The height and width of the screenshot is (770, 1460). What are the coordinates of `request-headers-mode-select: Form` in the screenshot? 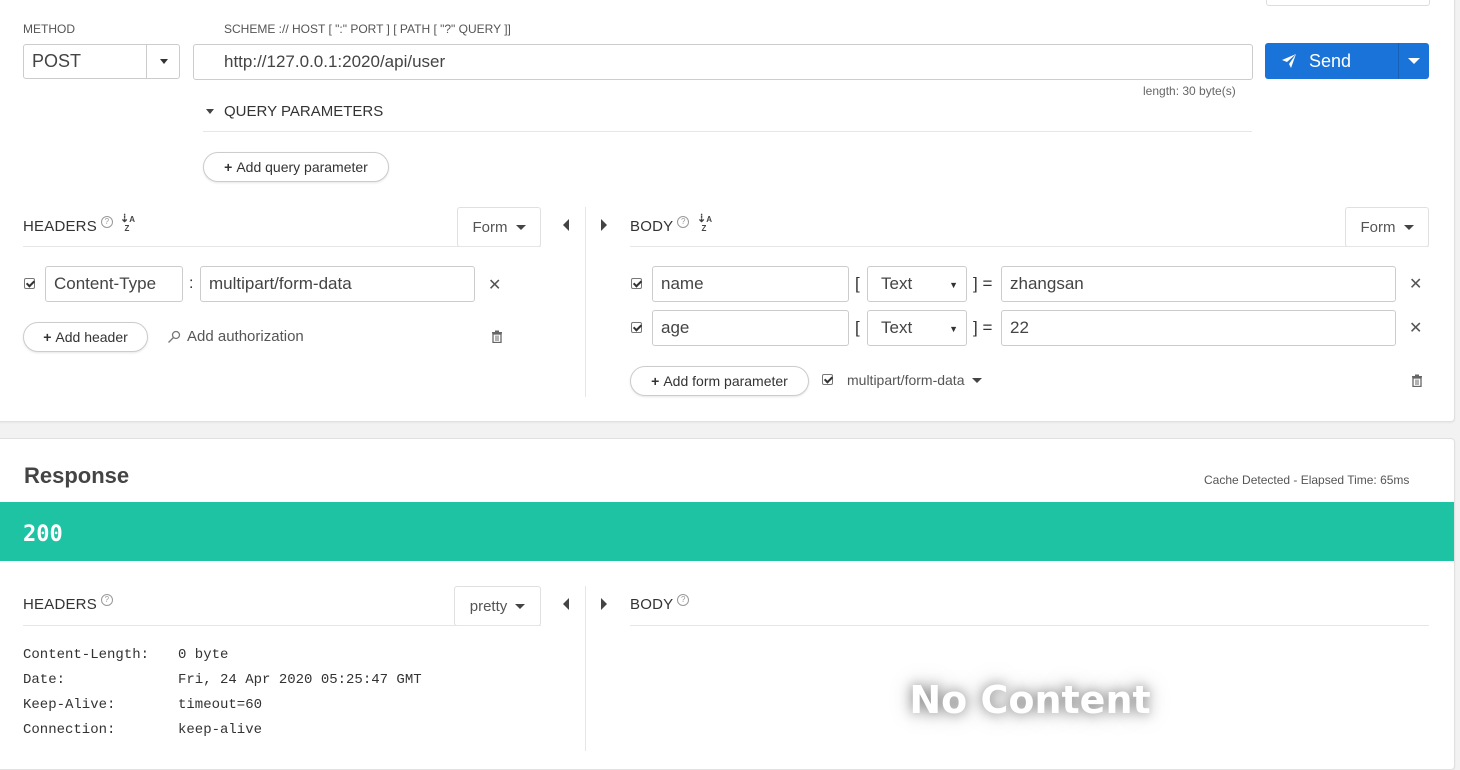 It's located at (499, 227).